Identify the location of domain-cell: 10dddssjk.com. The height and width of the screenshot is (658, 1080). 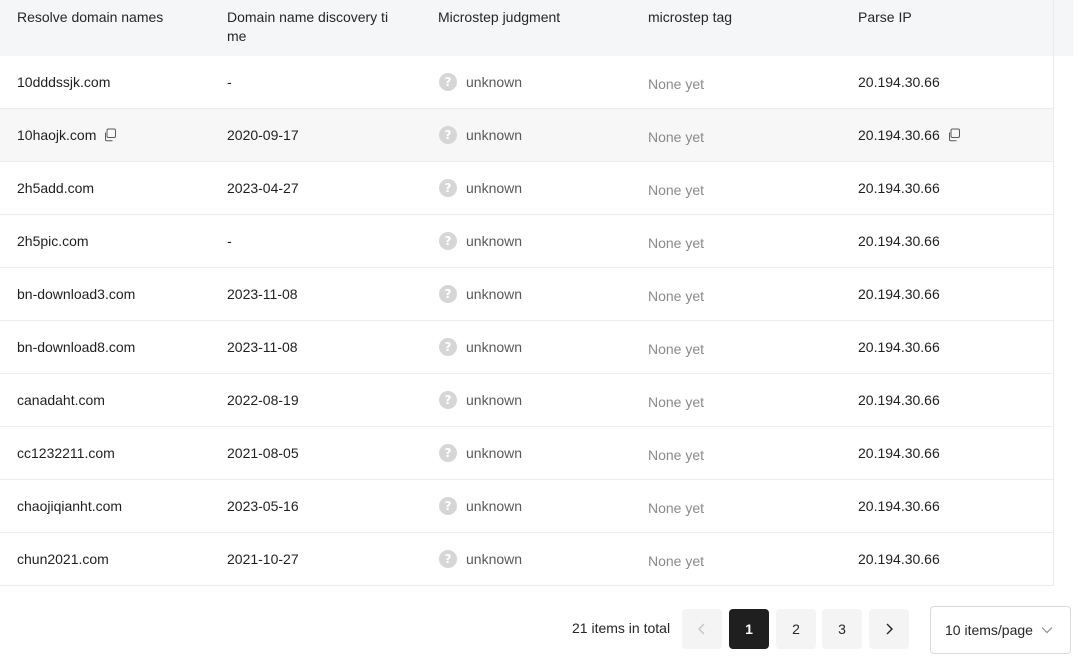
(112, 82).